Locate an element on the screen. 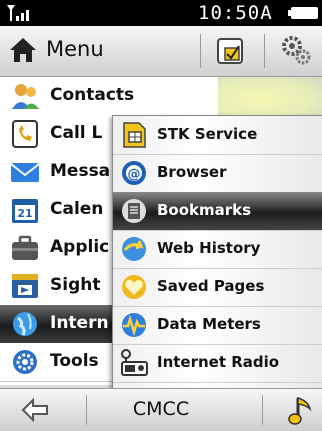 This screenshot has width=322, height=431. submenu-item-label: STK Service is located at coordinates (207, 134).